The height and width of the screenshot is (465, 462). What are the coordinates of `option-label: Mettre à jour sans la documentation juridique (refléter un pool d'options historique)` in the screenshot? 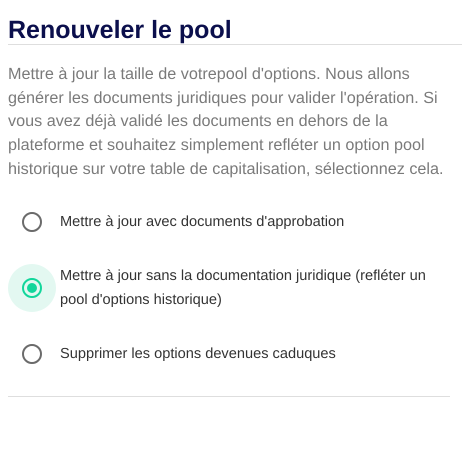 It's located at (250, 288).